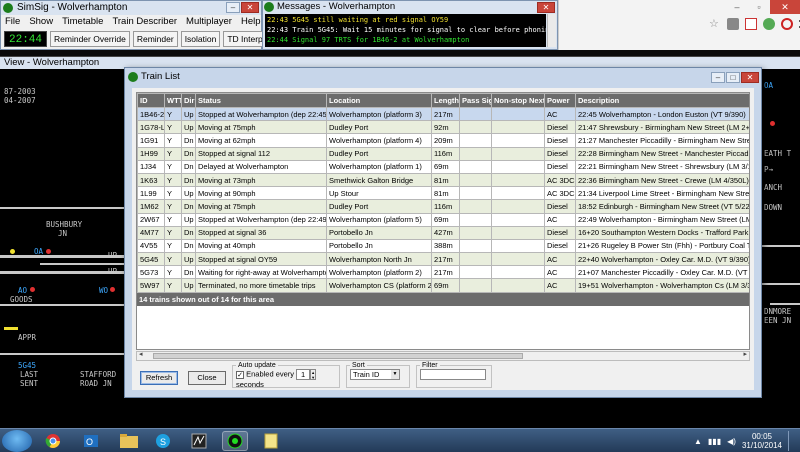  Describe the element at coordinates (303, 374) in the screenshot. I see `interval-input: 1` at that location.